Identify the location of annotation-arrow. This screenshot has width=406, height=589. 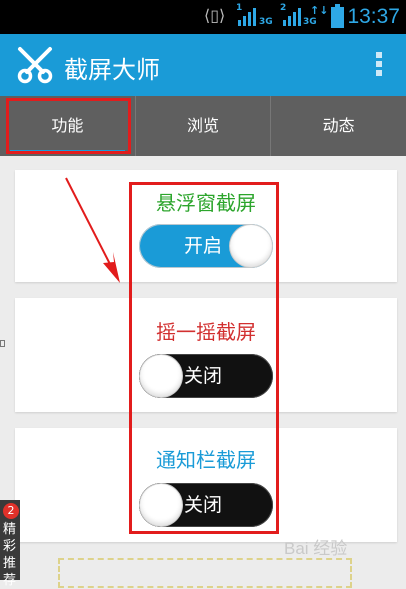
(92, 230).